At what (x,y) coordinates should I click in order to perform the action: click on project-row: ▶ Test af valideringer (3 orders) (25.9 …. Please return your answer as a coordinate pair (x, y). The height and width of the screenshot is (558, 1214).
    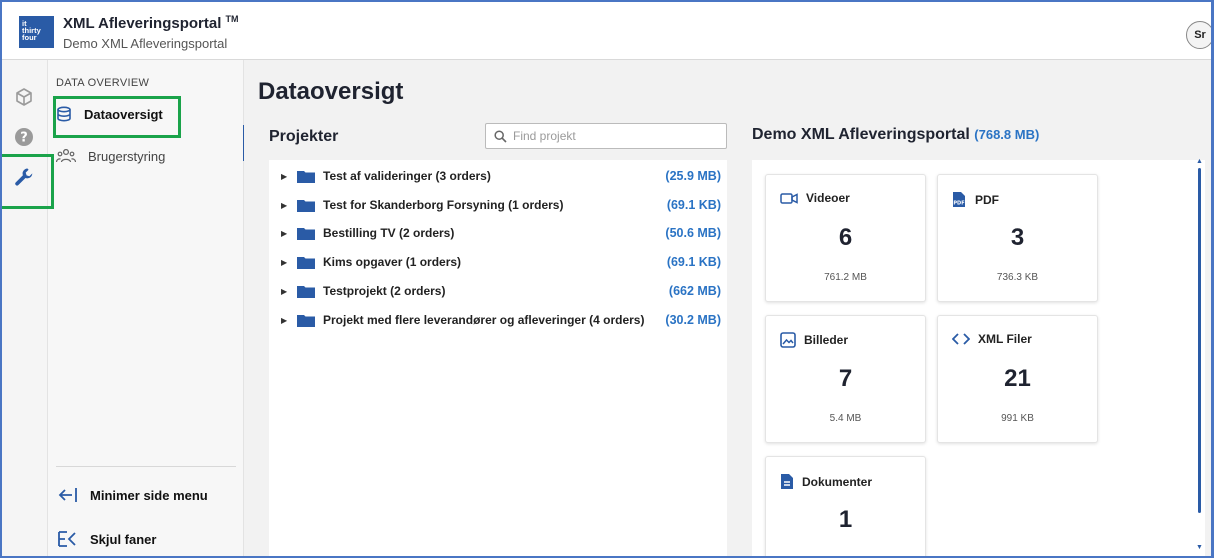
    Looking at the image, I should click on (501, 176).